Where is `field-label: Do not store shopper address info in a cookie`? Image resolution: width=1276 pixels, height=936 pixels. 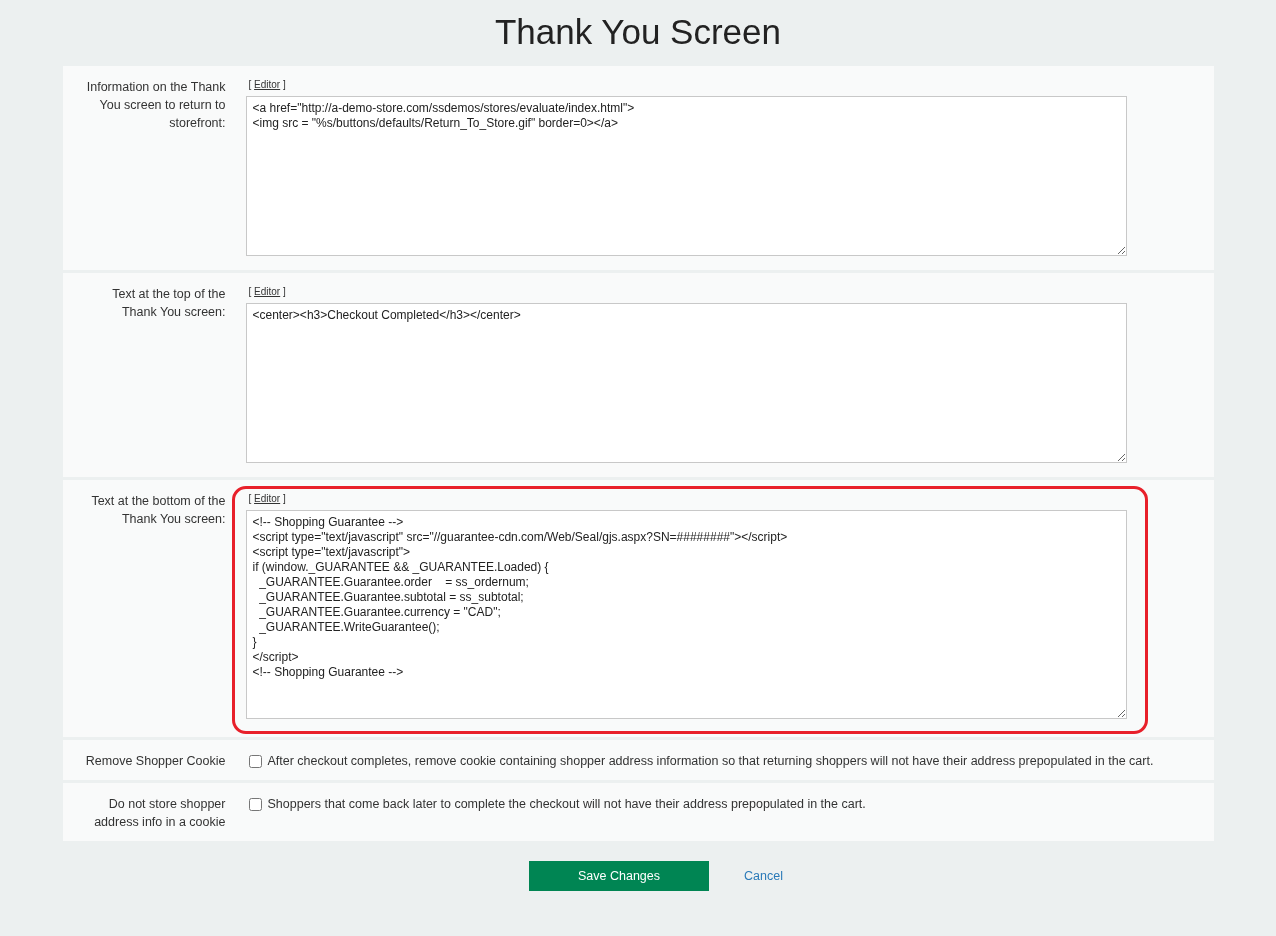
field-label: Do not store shopper address info in a cookie is located at coordinates (159, 813).